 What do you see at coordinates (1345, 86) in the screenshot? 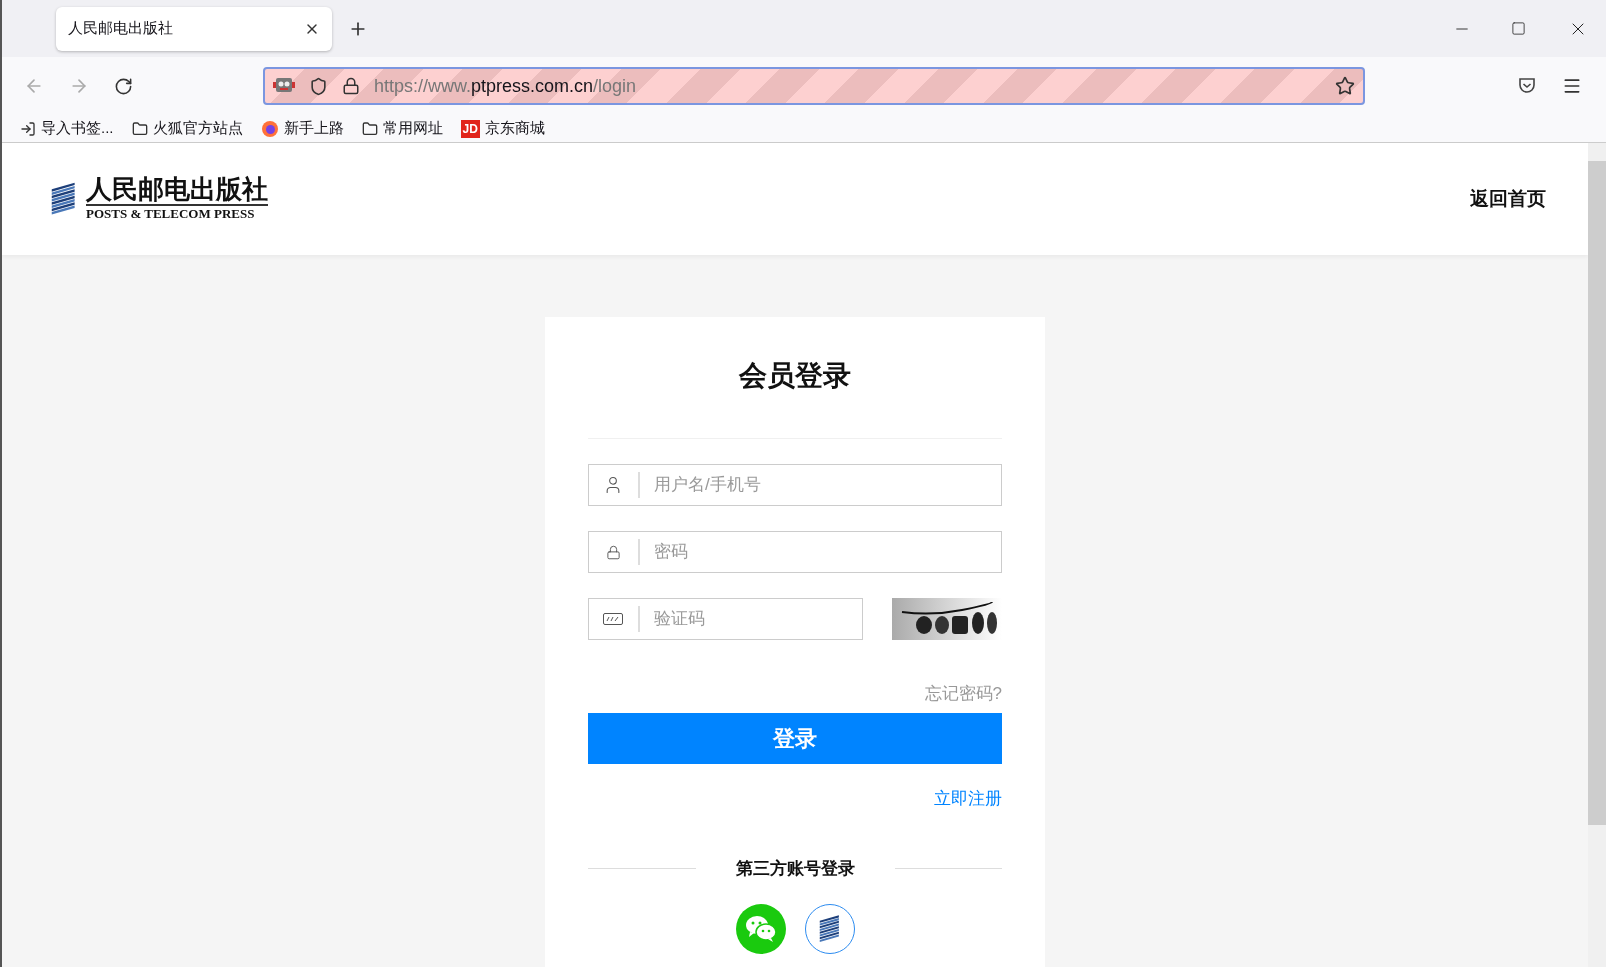
I see `bookmark-star-icon` at bounding box center [1345, 86].